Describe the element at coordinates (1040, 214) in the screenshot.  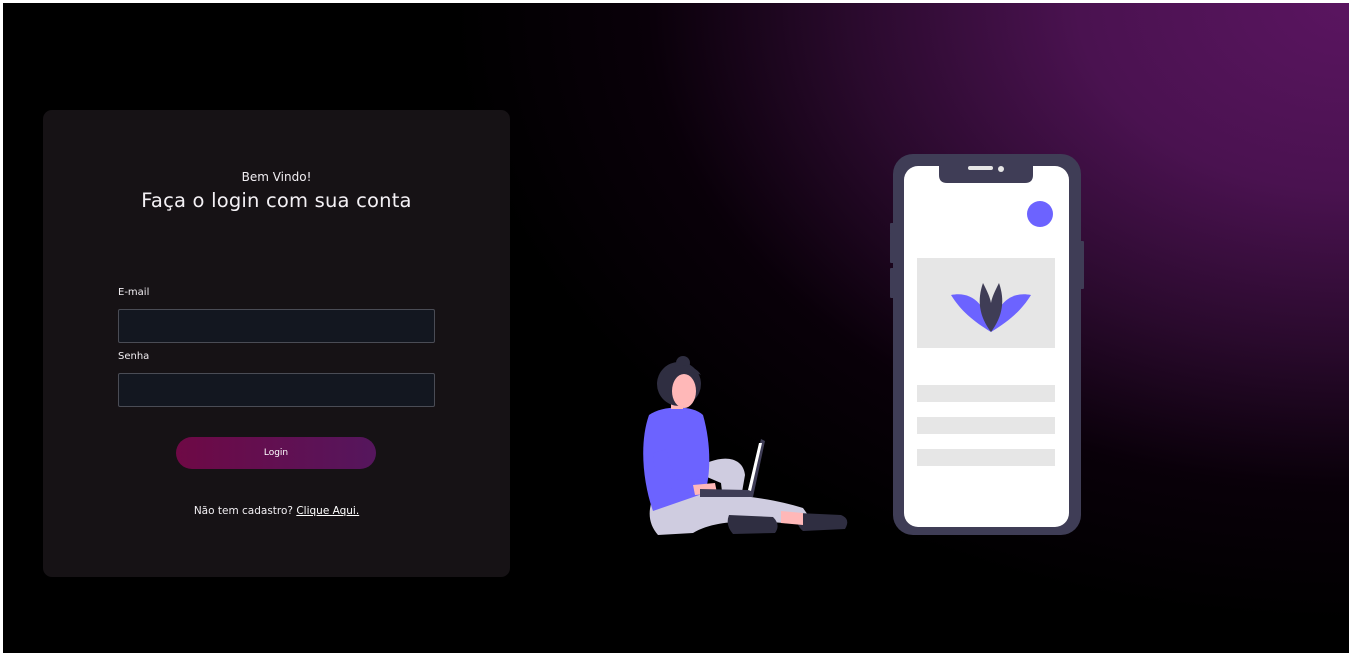
I see `profile-circle-icon` at that location.